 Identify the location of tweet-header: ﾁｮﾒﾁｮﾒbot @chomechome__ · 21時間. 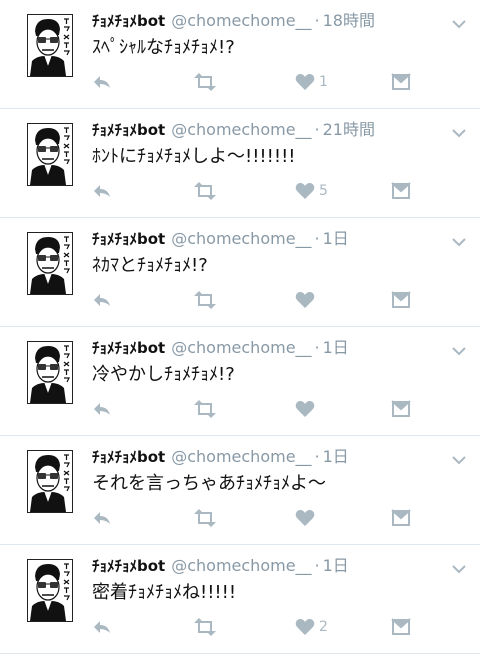
(261, 130).